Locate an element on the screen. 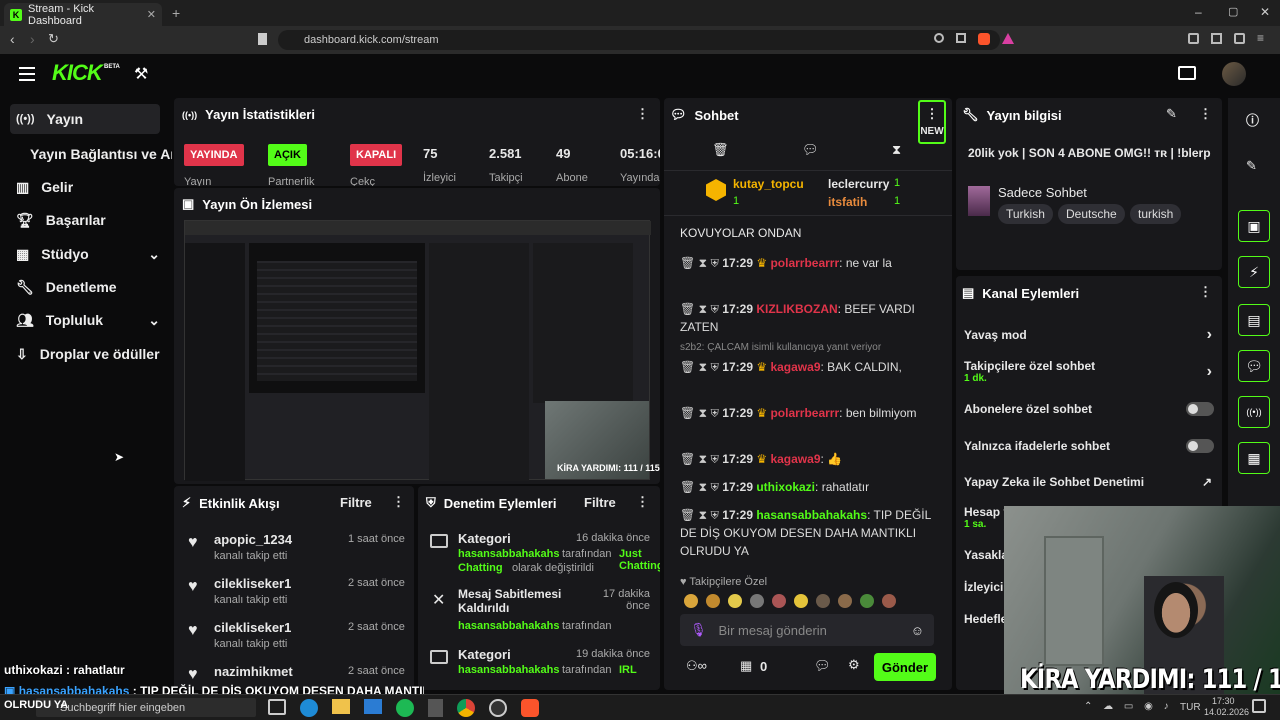 Image resolution: width=1280 pixels, height=720 pixels. url-bar: dashboard.kick.com/stream is located at coordinates (639, 40).